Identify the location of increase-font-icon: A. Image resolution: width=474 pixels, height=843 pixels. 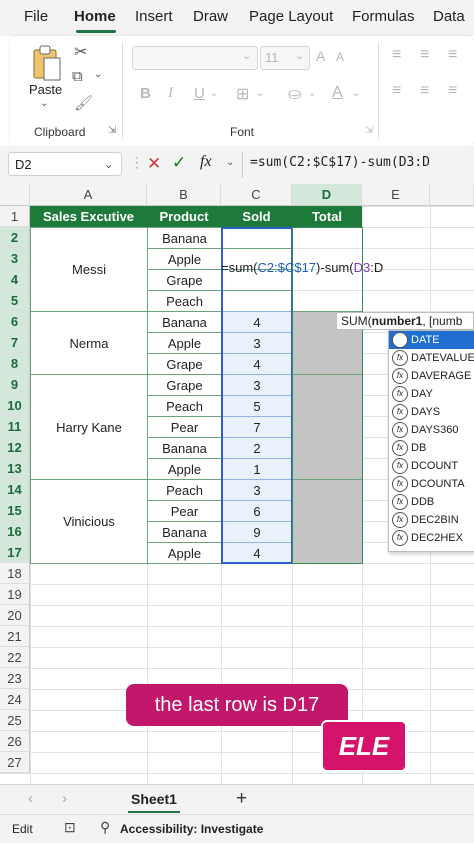
(320, 56).